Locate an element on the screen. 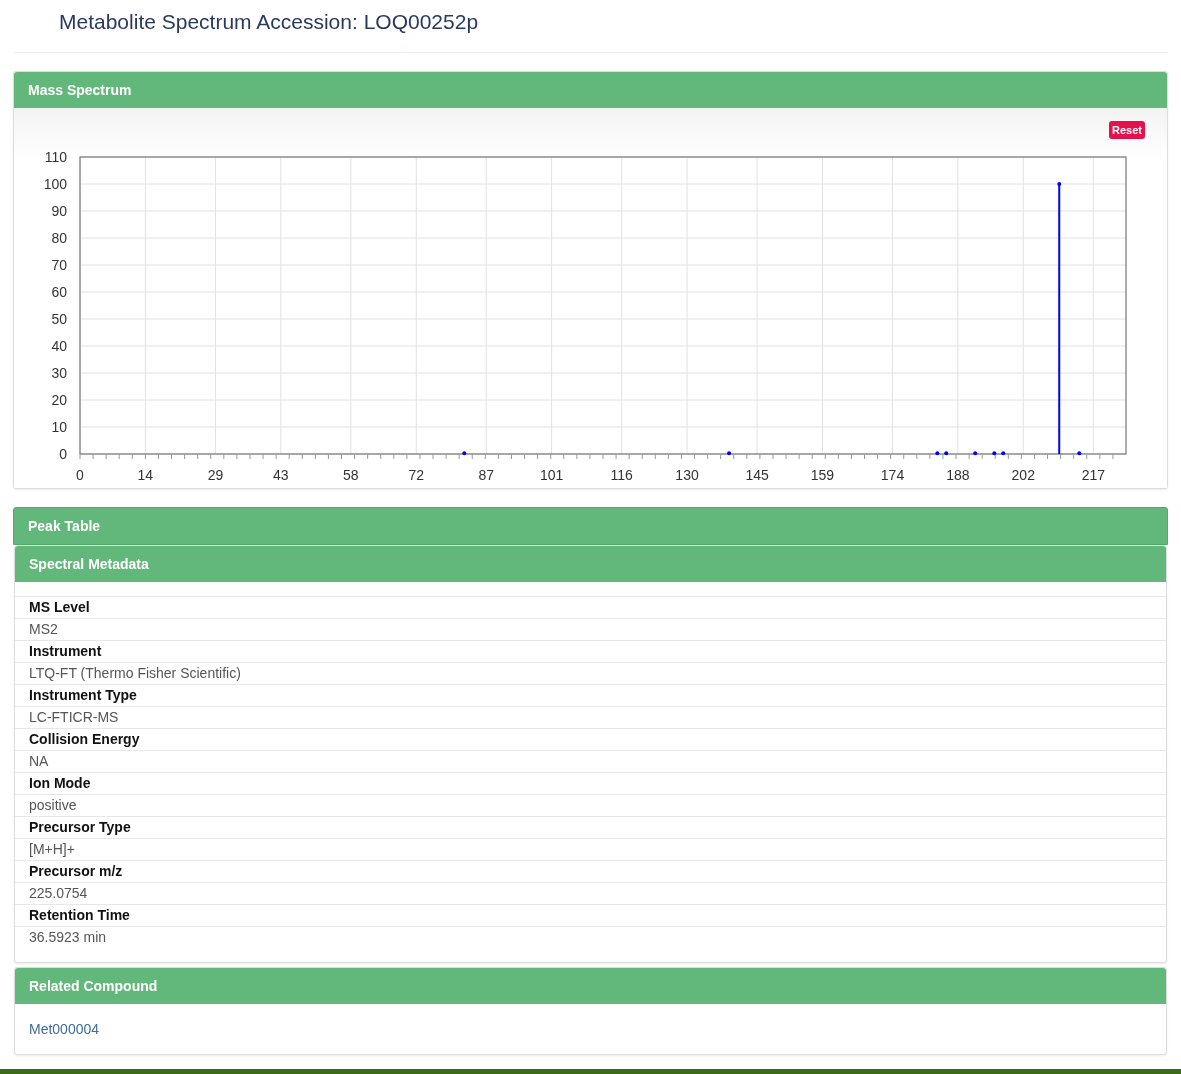 This screenshot has width=1181, height=1074. axis-label: 72 is located at coordinates (416, 475).